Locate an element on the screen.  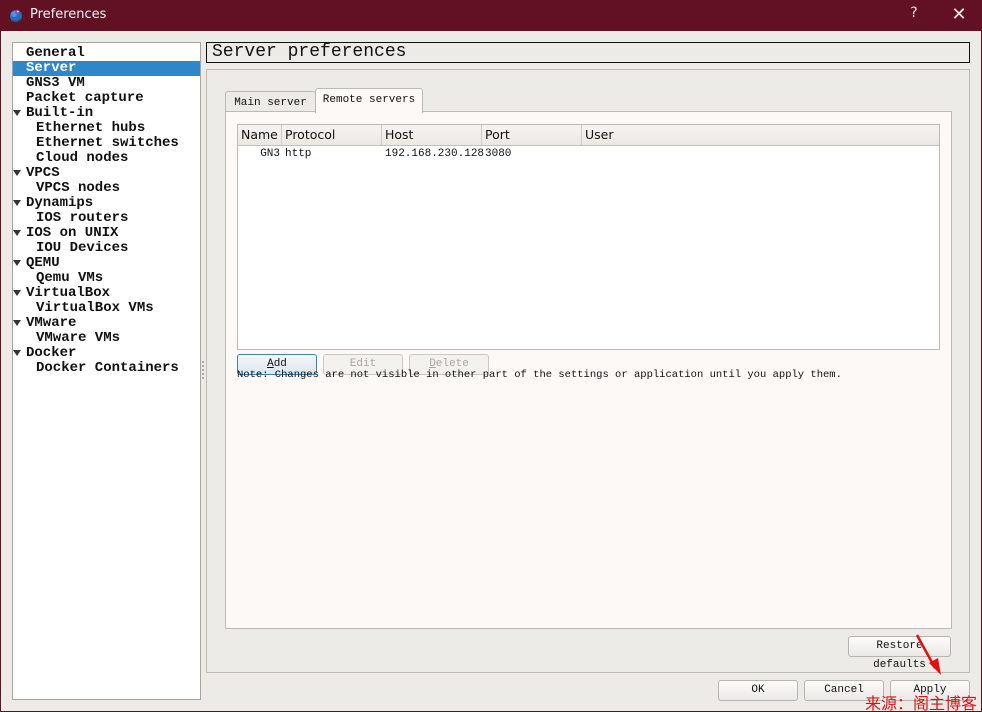
column-header-protocol: Protocol is located at coordinates (332, 135).